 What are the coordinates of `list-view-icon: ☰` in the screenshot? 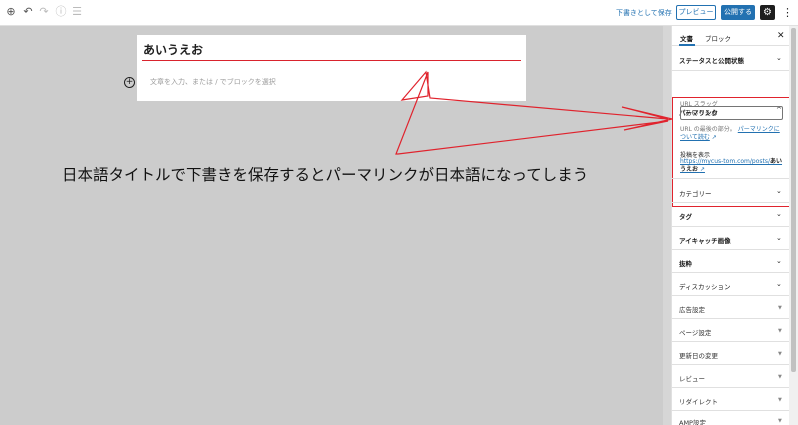 It's located at (77, 12).